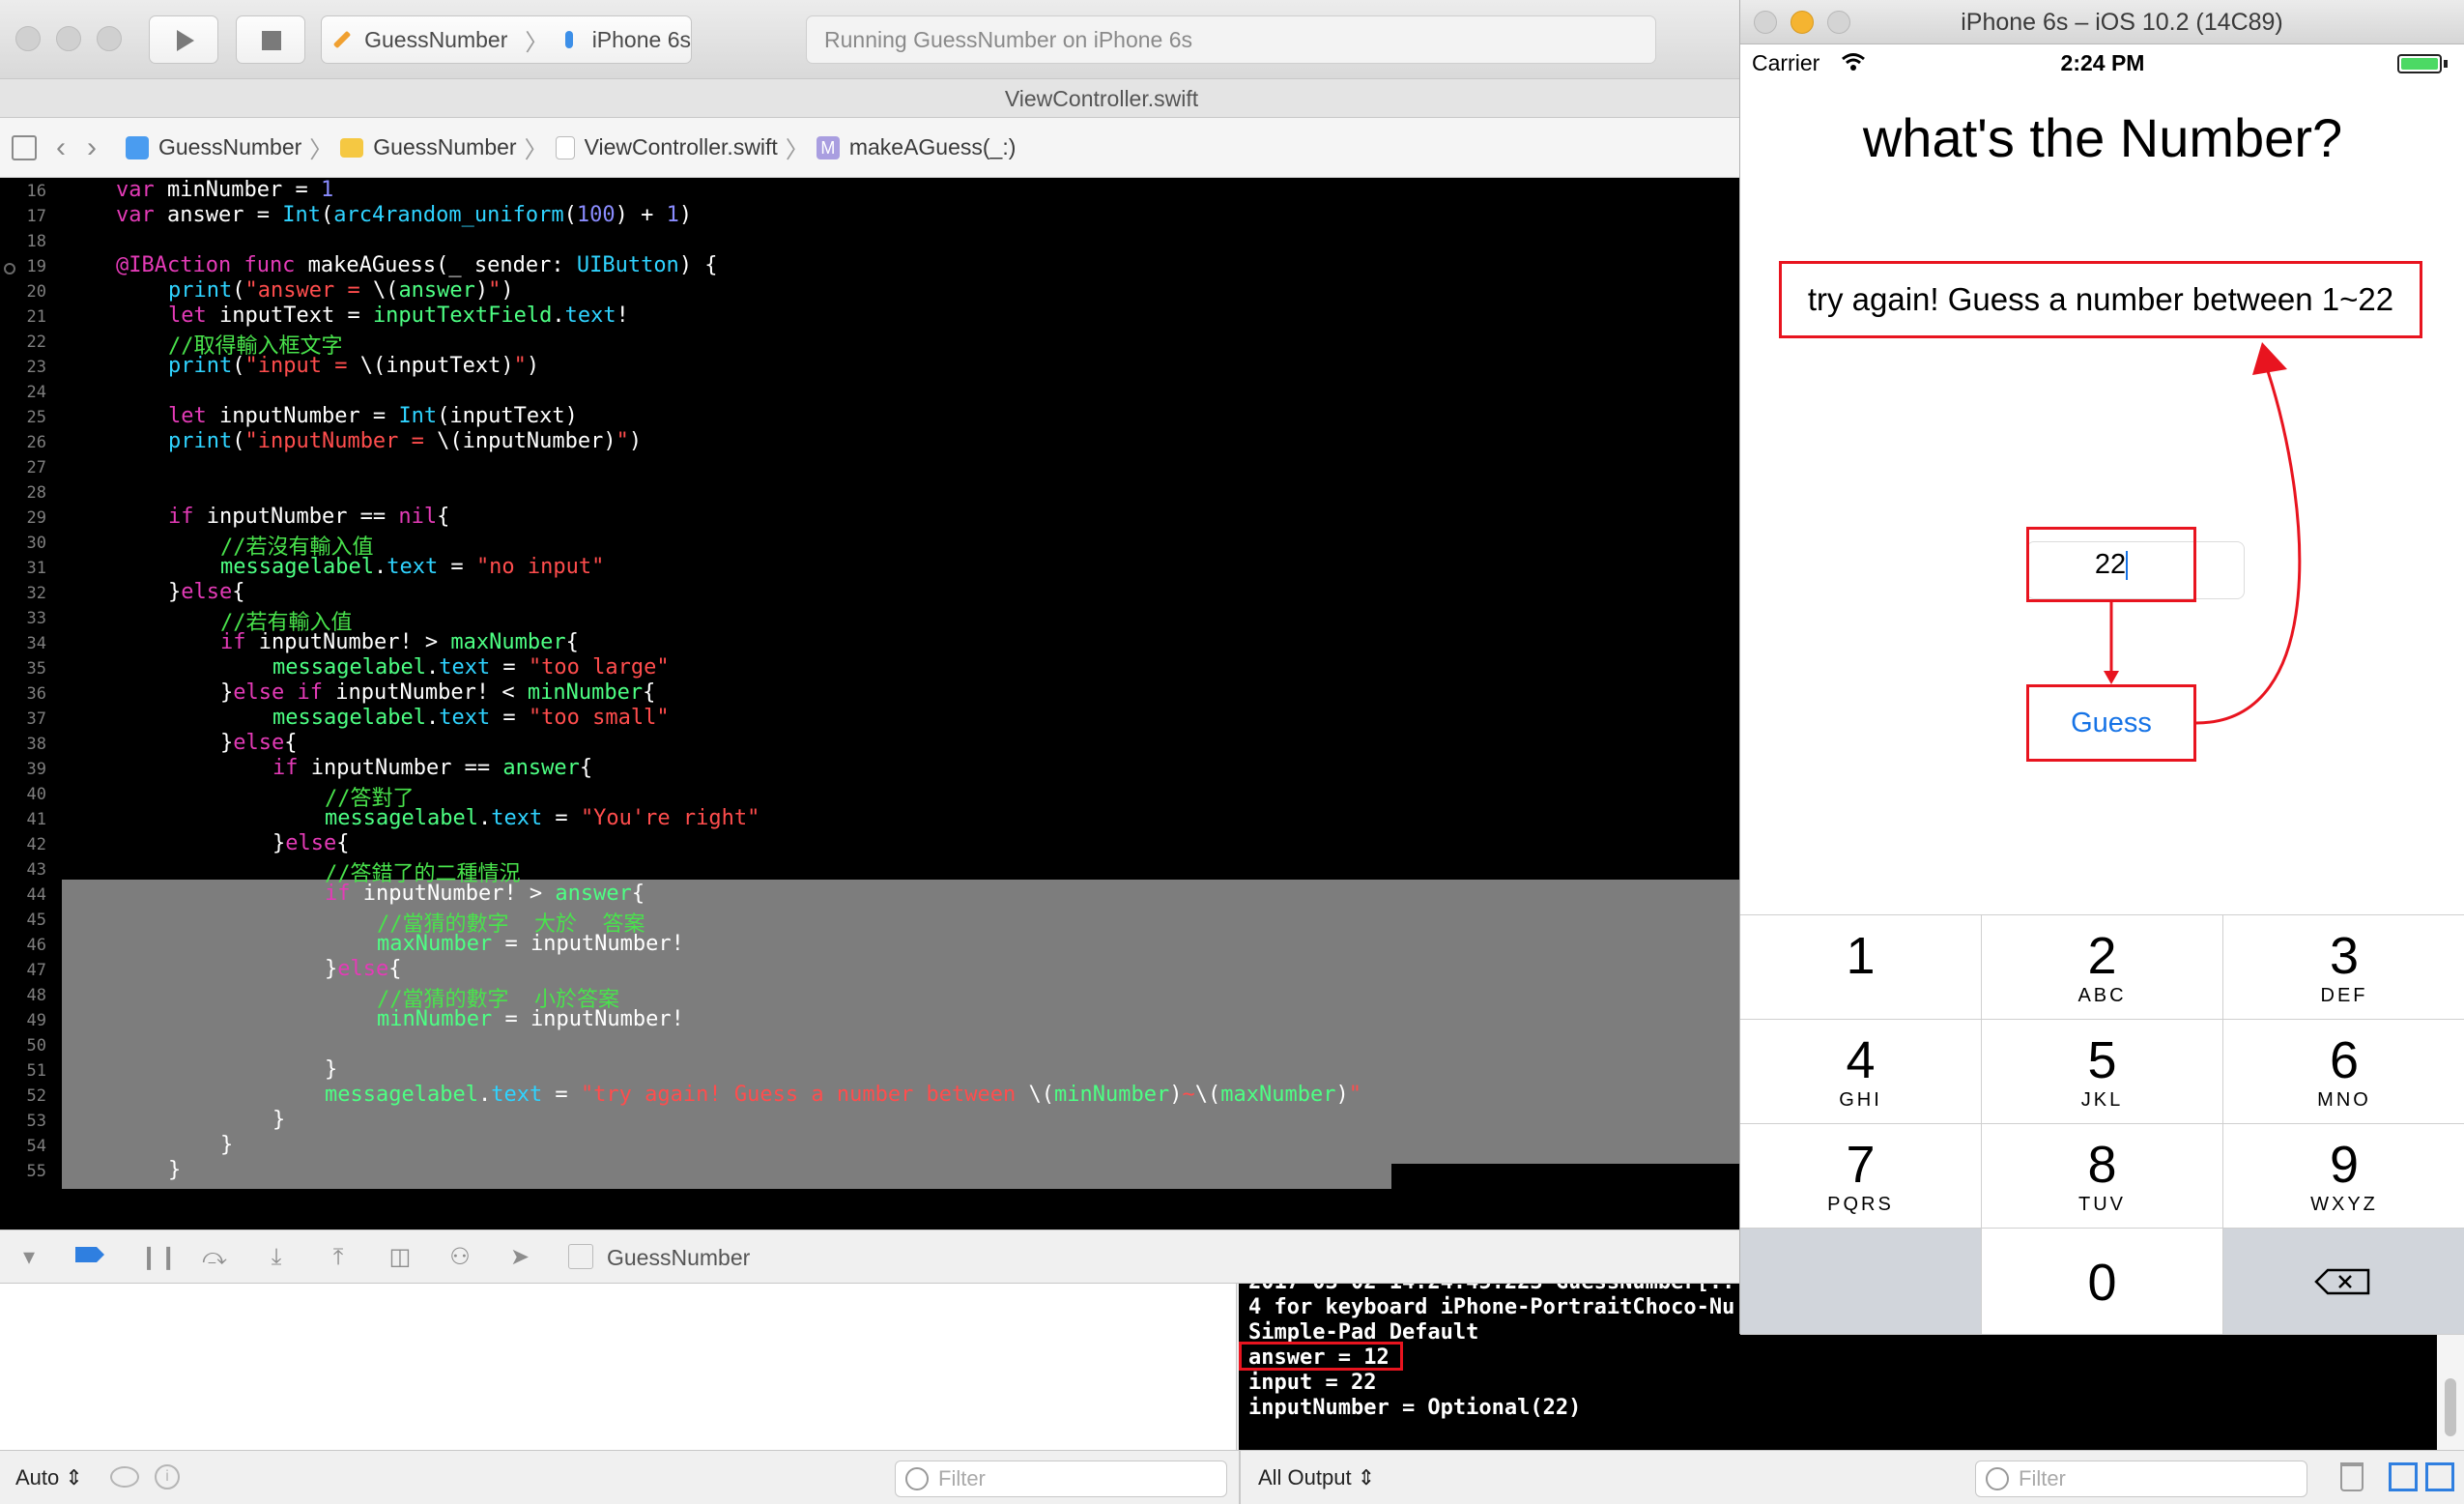 The height and width of the screenshot is (1504, 2464). I want to click on key-1: 1, so click(1861, 967).